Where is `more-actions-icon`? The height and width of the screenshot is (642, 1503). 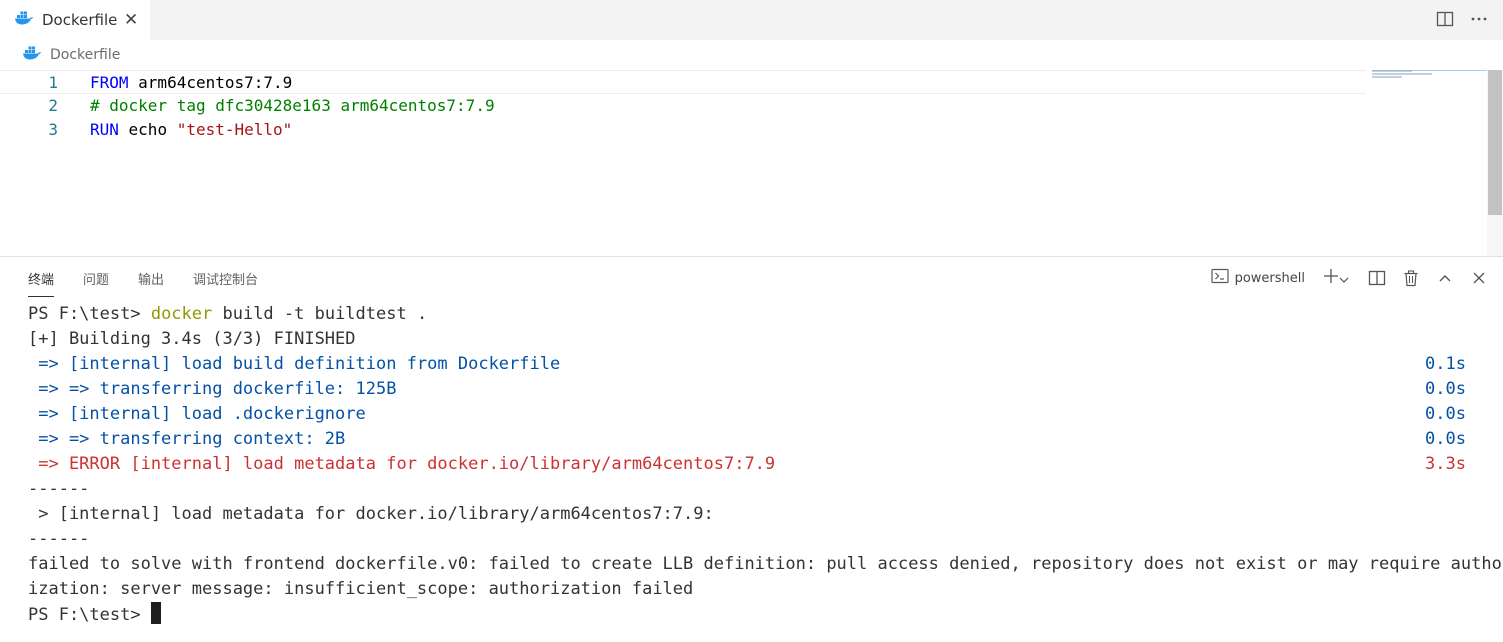
more-actions-icon is located at coordinates (1479, 19).